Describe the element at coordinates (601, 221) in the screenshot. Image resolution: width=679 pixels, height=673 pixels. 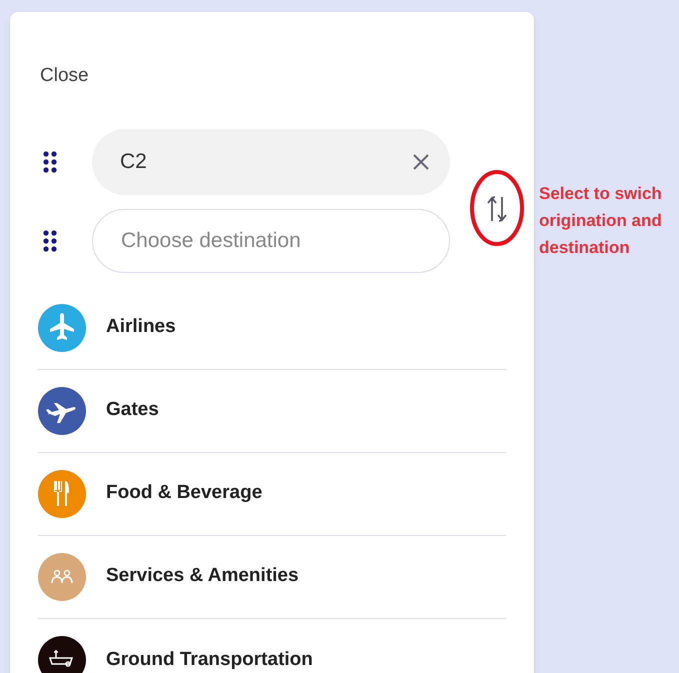
I see `annotation-text: Select to swich origination and destination` at that location.